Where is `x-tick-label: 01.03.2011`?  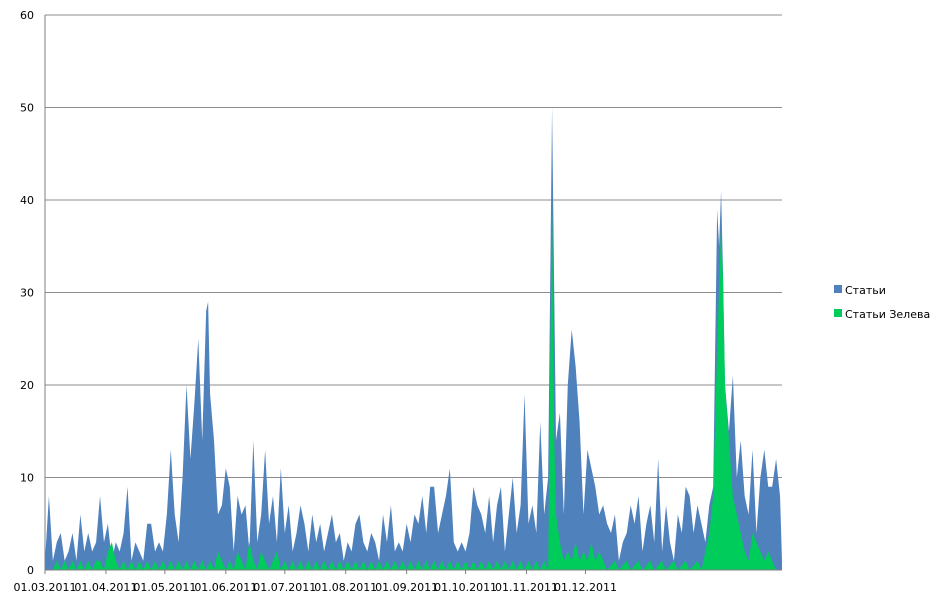
x-tick-label: 01.03.2011 is located at coordinates (45, 587).